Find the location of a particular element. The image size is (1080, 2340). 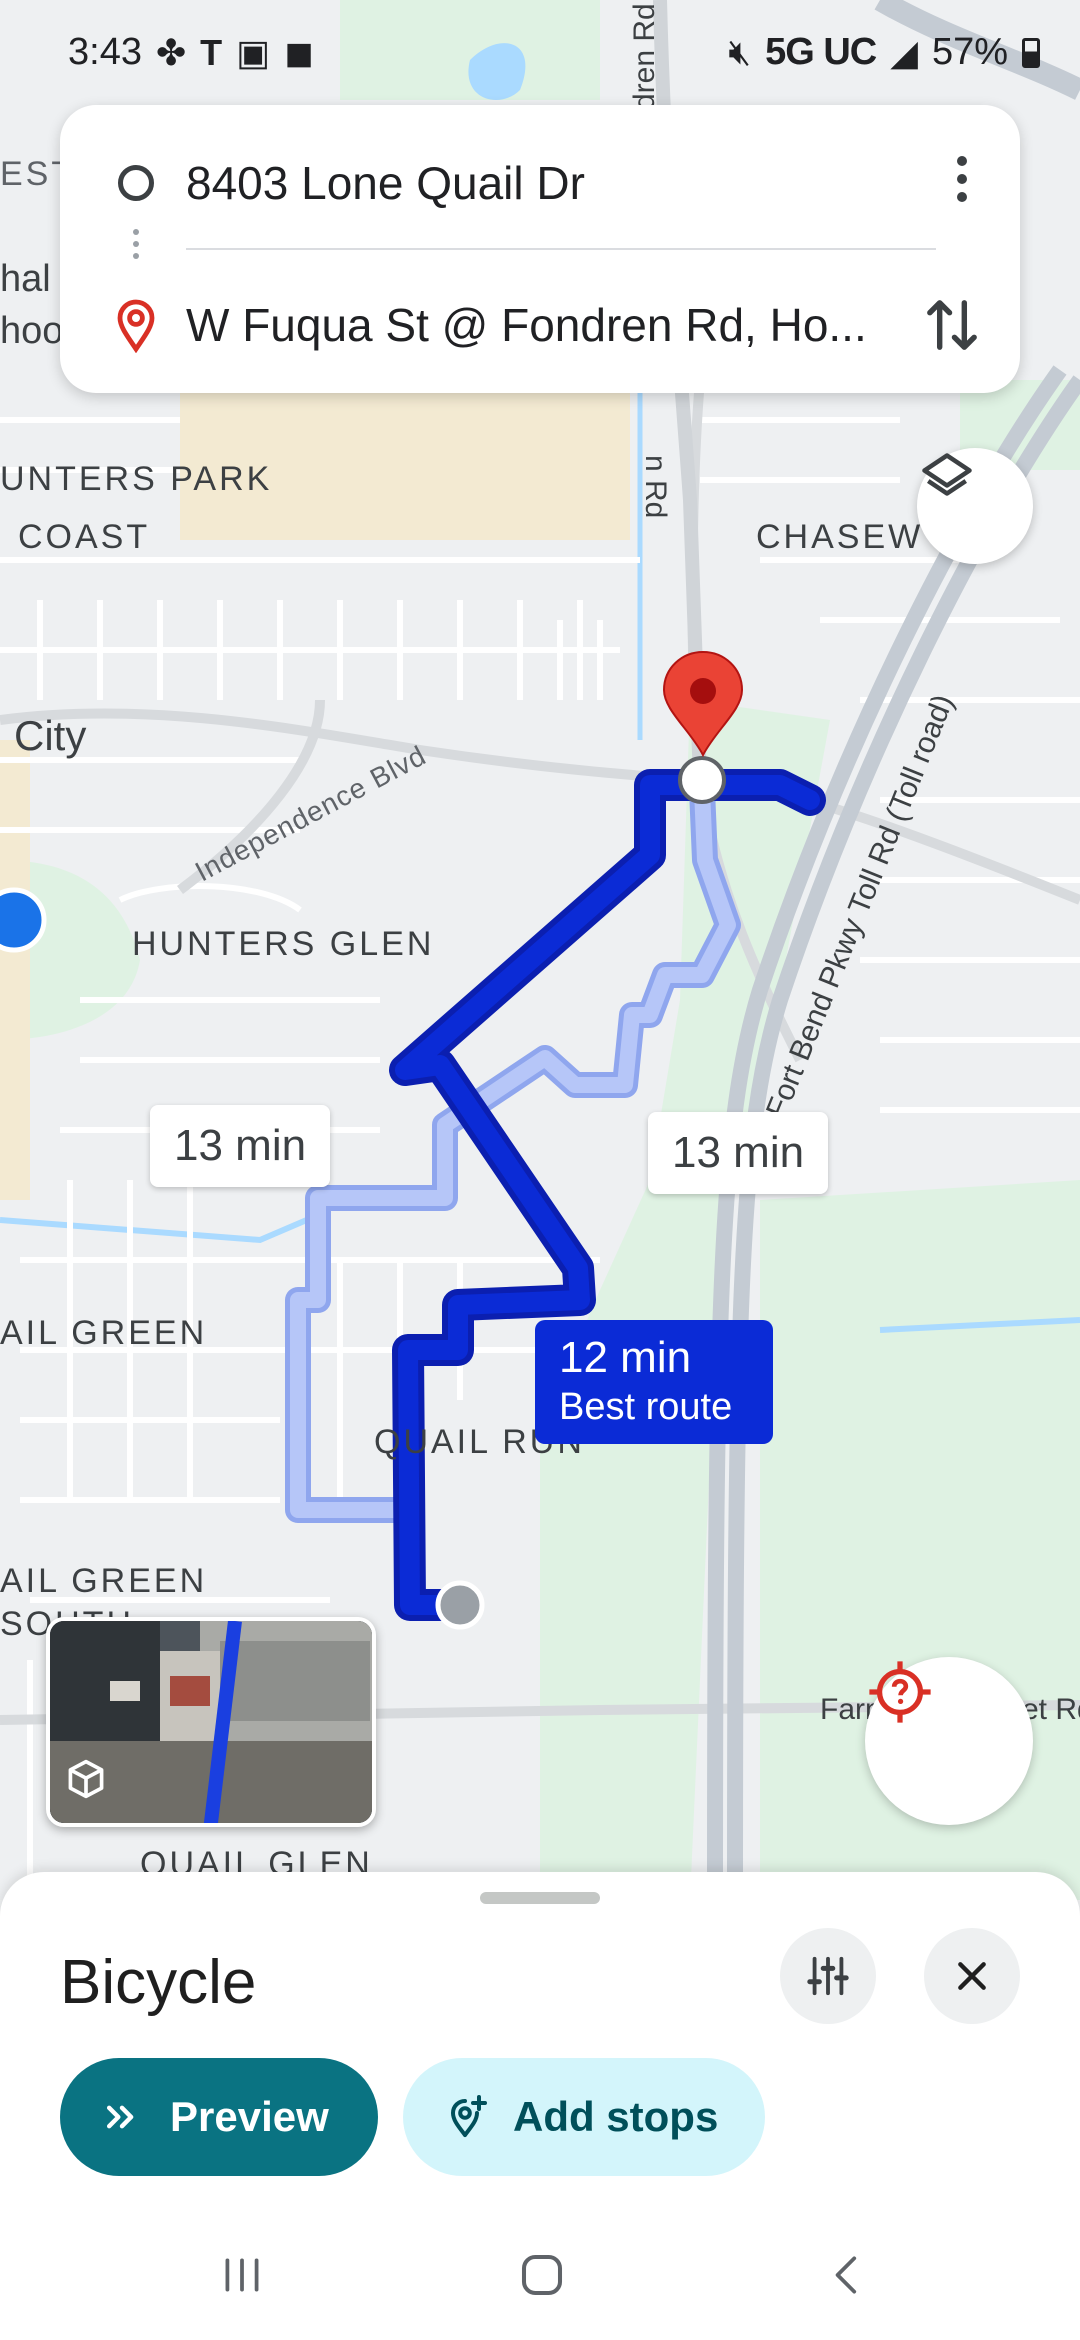

map-label: COAST is located at coordinates (84, 537).